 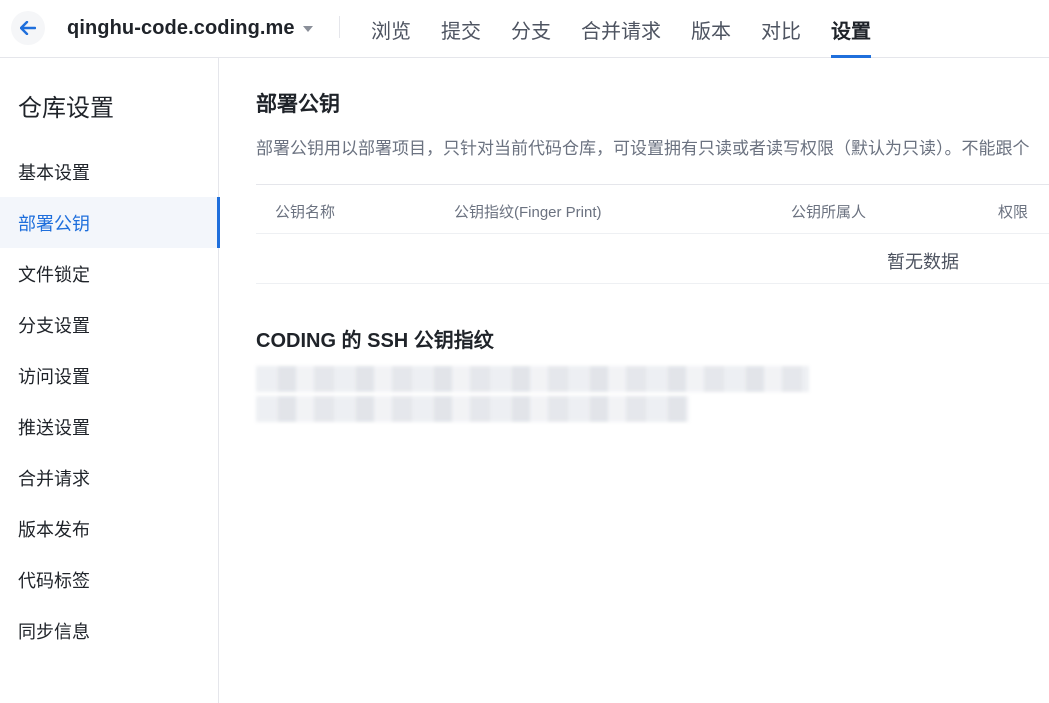 I want to click on column-header-owner: 公钥所属人, so click(x=829, y=212).